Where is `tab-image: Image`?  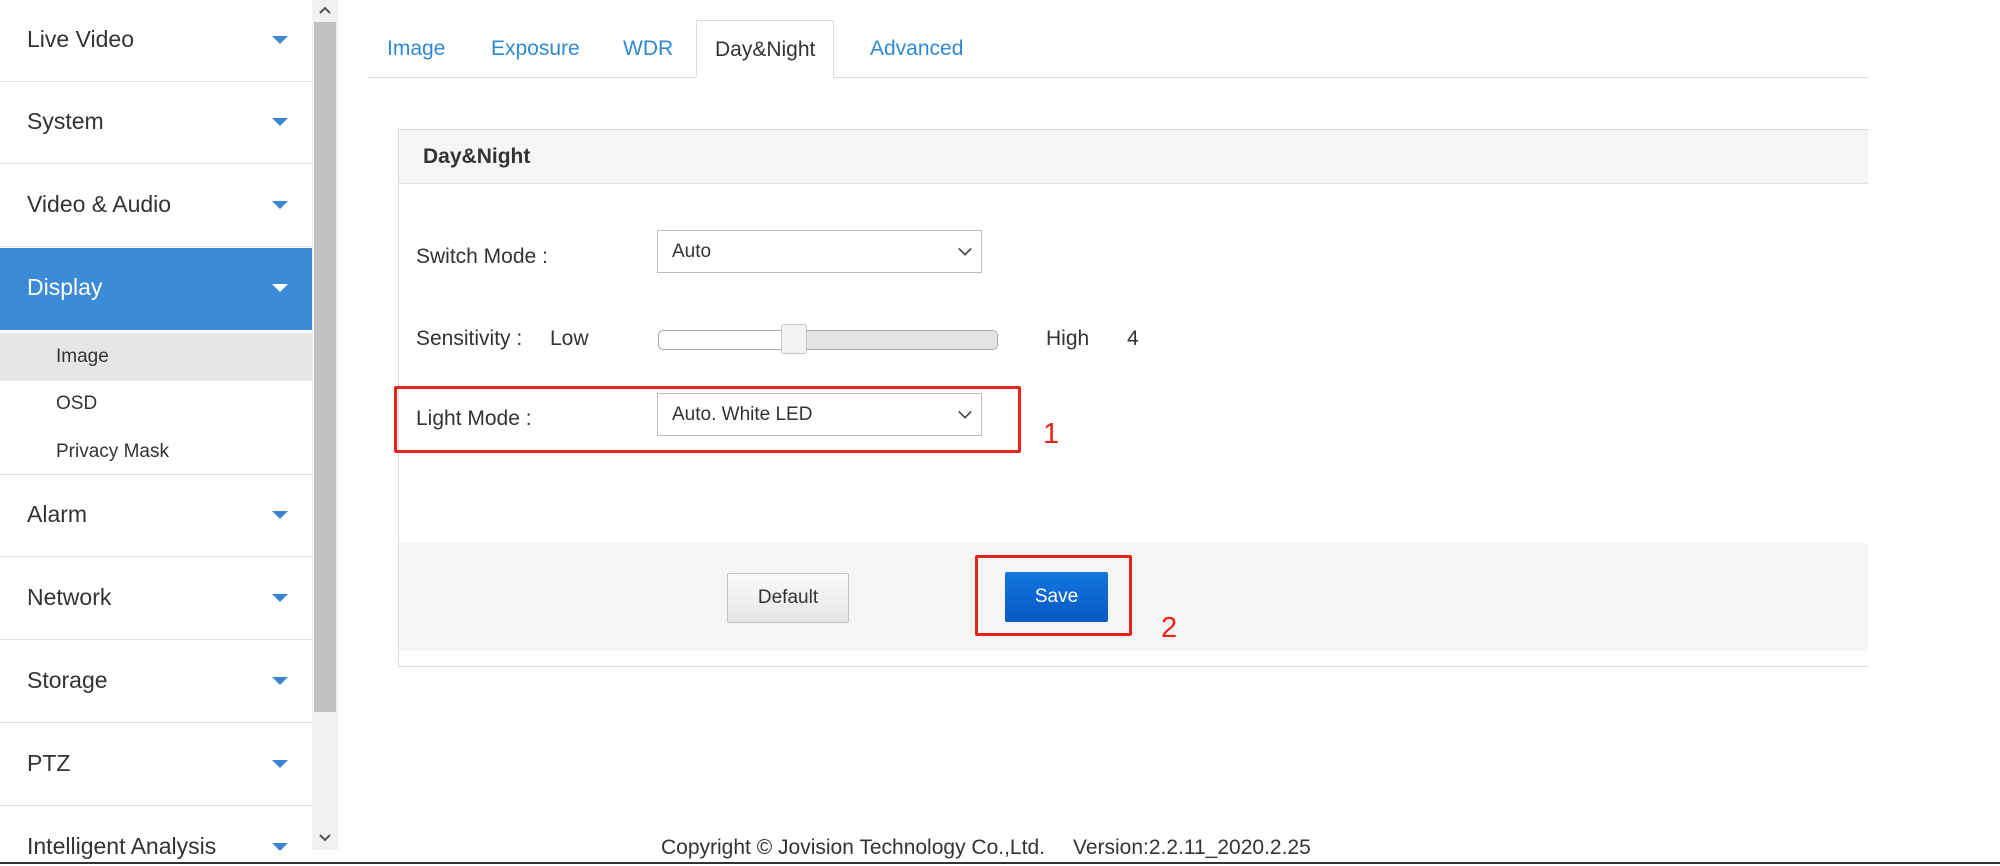 tab-image: Image is located at coordinates (416, 48).